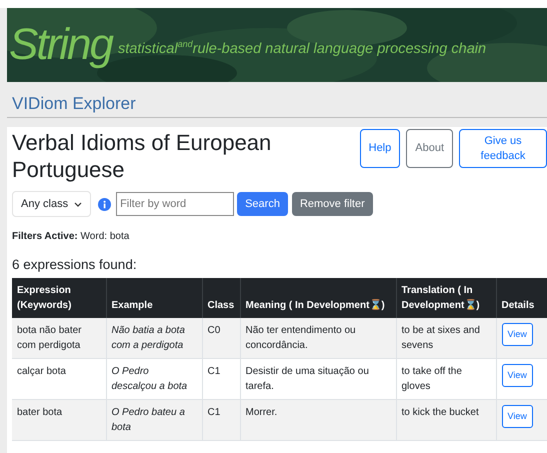 The image size is (547, 453). What do you see at coordinates (71, 236) in the screenshot?
I see `filters-active-text: Filters Active: Word: bota` at bounding box center [71, 236].